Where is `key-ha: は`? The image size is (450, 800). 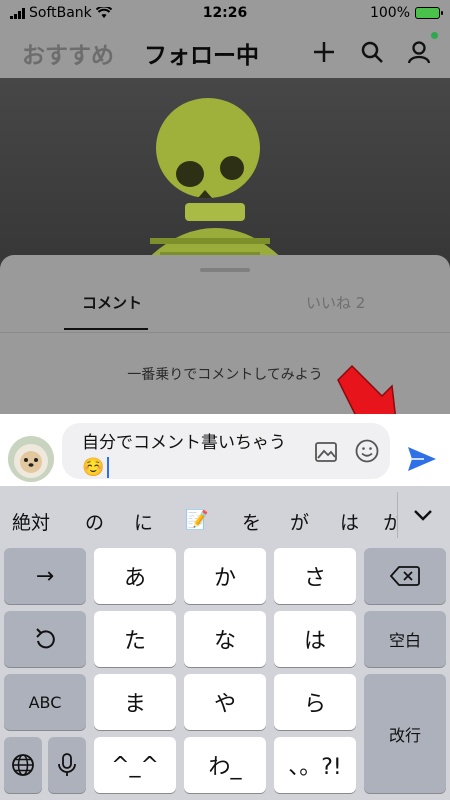
key-ha: は is located at coordinates (315, 639).